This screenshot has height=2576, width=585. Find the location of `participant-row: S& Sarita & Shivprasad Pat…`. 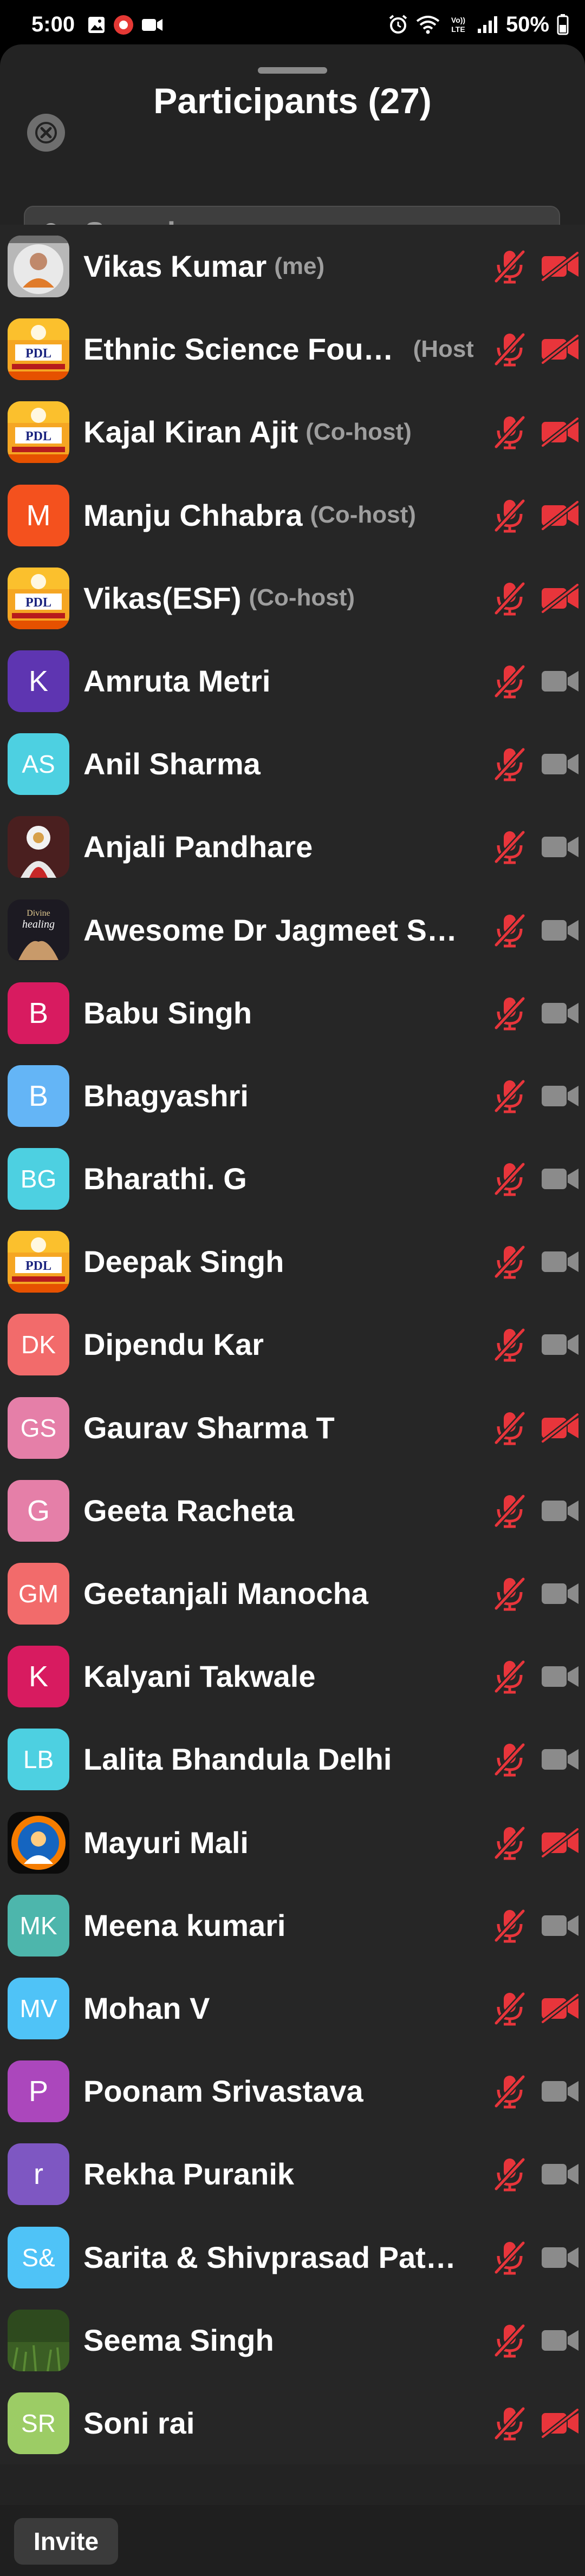

participant-row: S& Sarita & Shivprasad Pat… is located at coordinates (292, 2257).